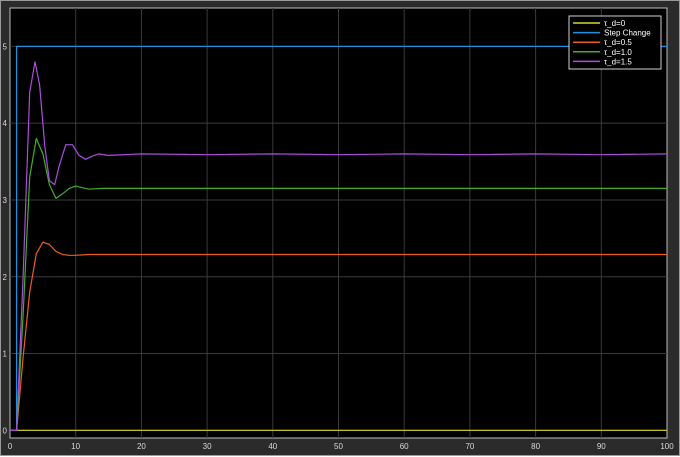 The image size is (680, 457). What do you see at coordinates (5, 430) in the screenshot?
I see `y-tick-label: 0` at bounding box center [5, 430].